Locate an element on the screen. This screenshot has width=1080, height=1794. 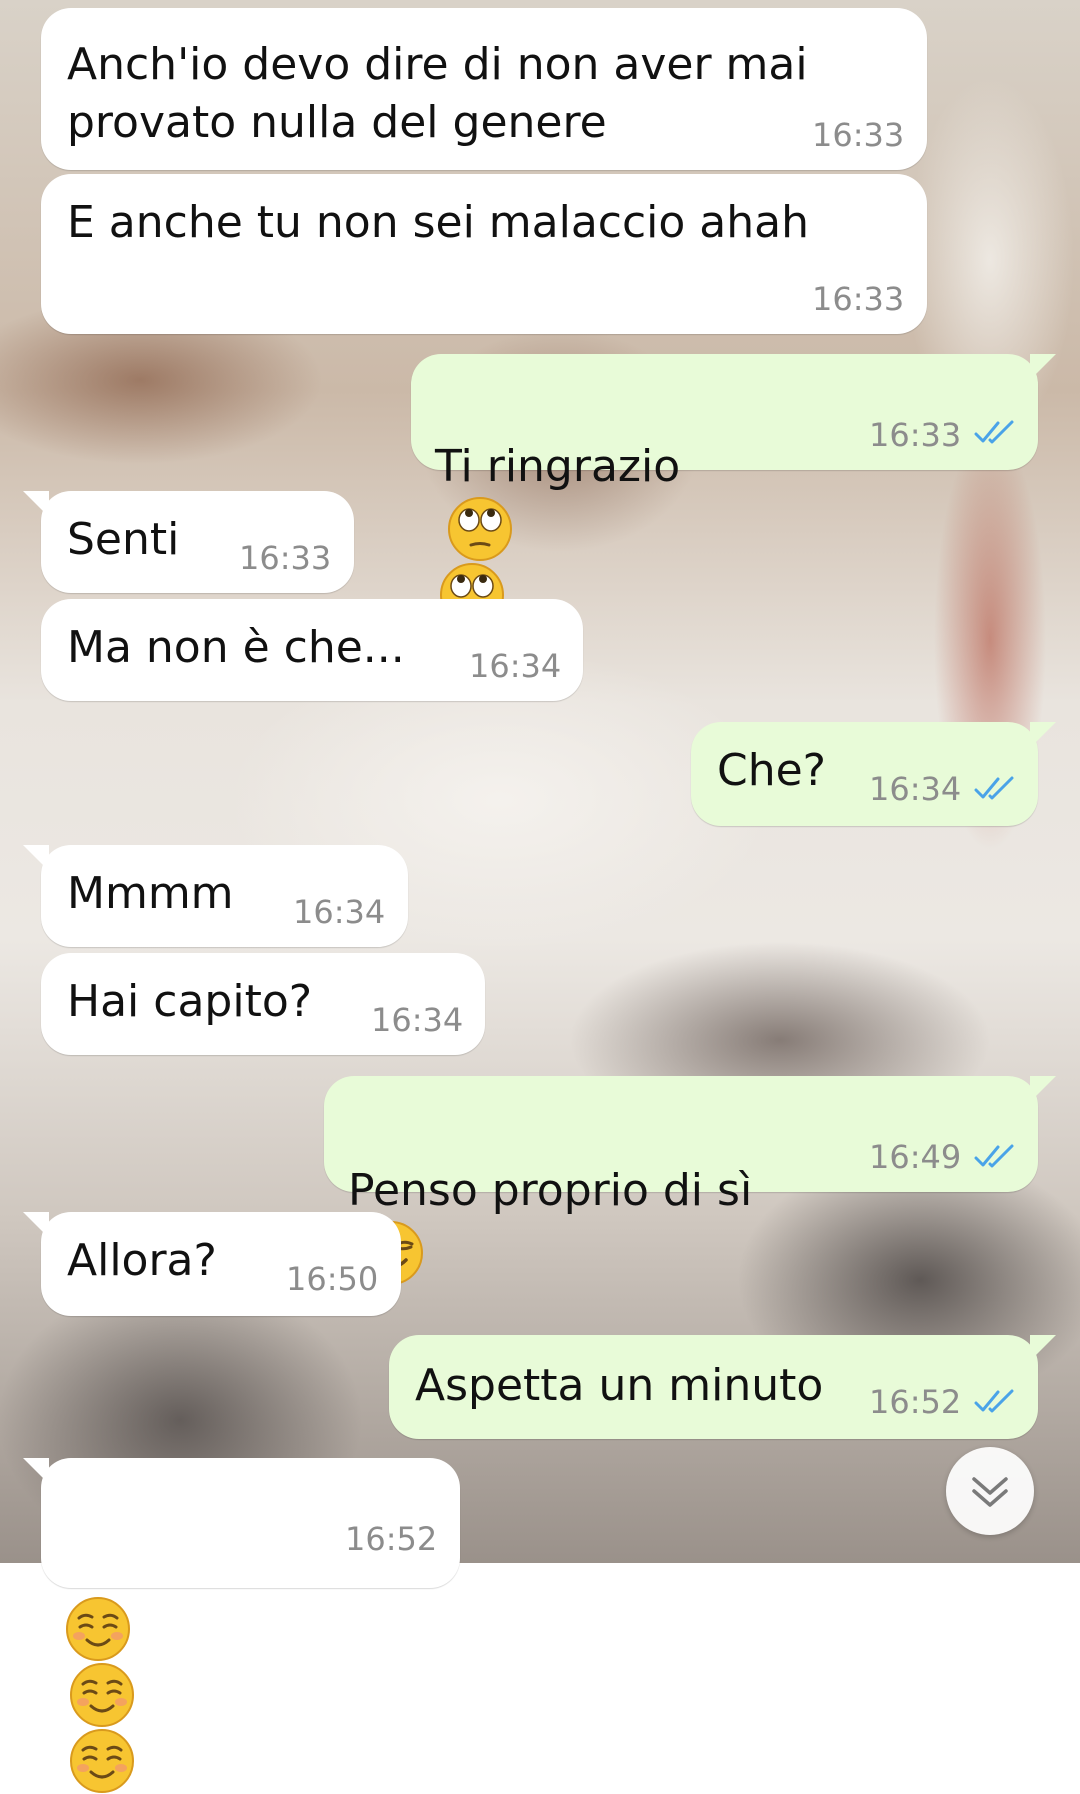
message-bubble-incoming: Ma non è che... 16:34 is located at coordinates (312, 650).